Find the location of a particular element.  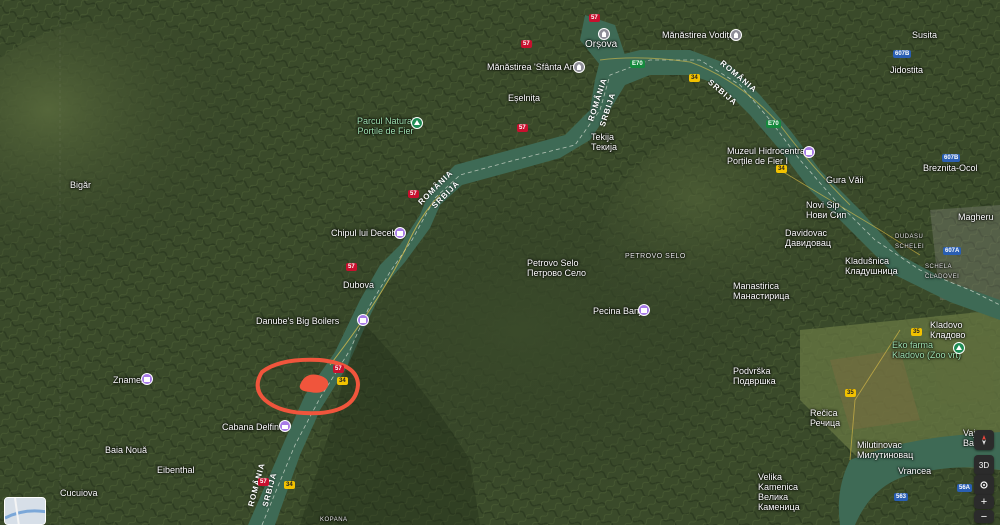

place-milutinovac: Milutinovac is located at coordinates (879, 445).